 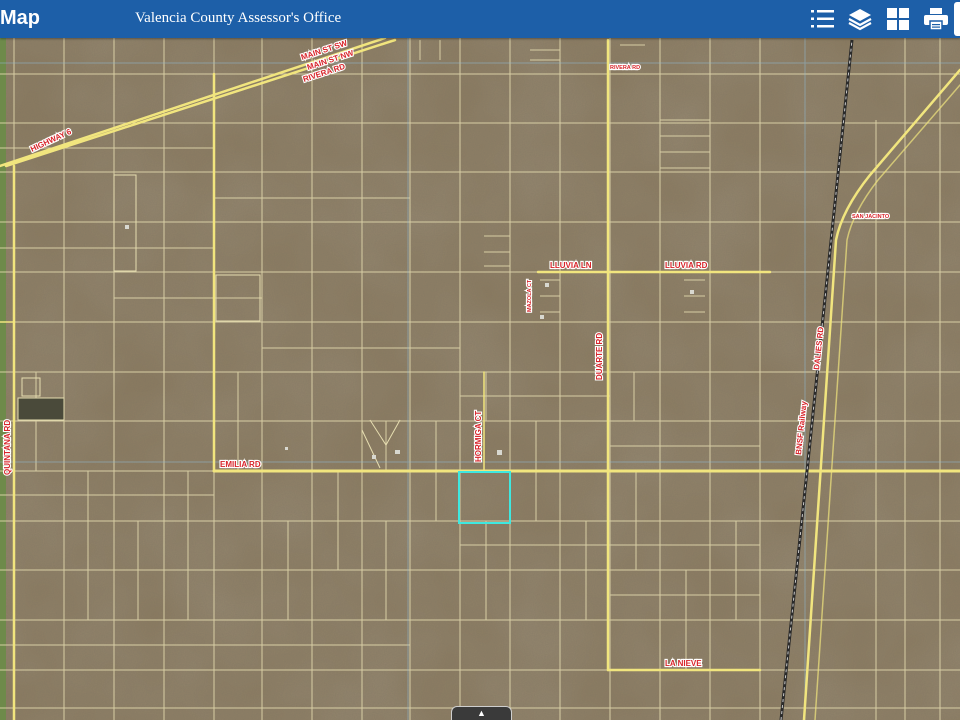 I want to click on label-san-jacinto: SAN JACINTO, so click(x=871, y=217).